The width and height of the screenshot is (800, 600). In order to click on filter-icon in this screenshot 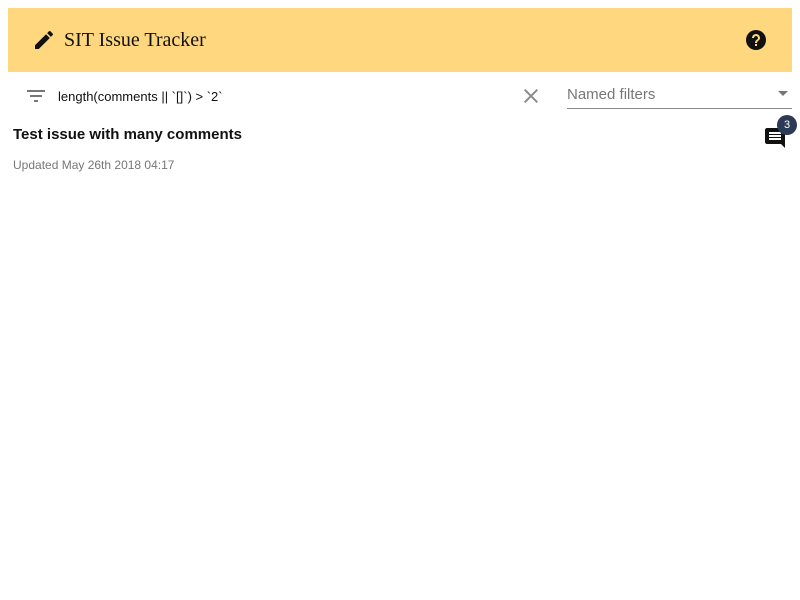, I will do `click(36, 96)`.